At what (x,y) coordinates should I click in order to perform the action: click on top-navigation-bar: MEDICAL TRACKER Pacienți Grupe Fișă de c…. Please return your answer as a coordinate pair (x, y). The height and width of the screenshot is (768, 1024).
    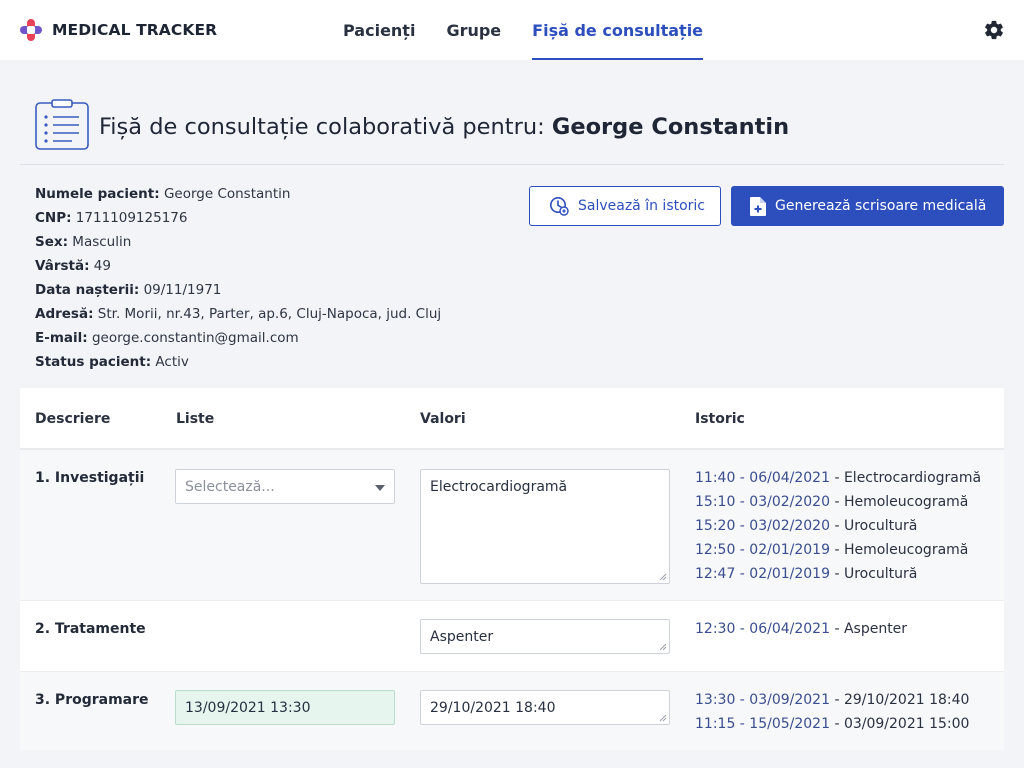
    Looking at the image, I should click on (512, 30).